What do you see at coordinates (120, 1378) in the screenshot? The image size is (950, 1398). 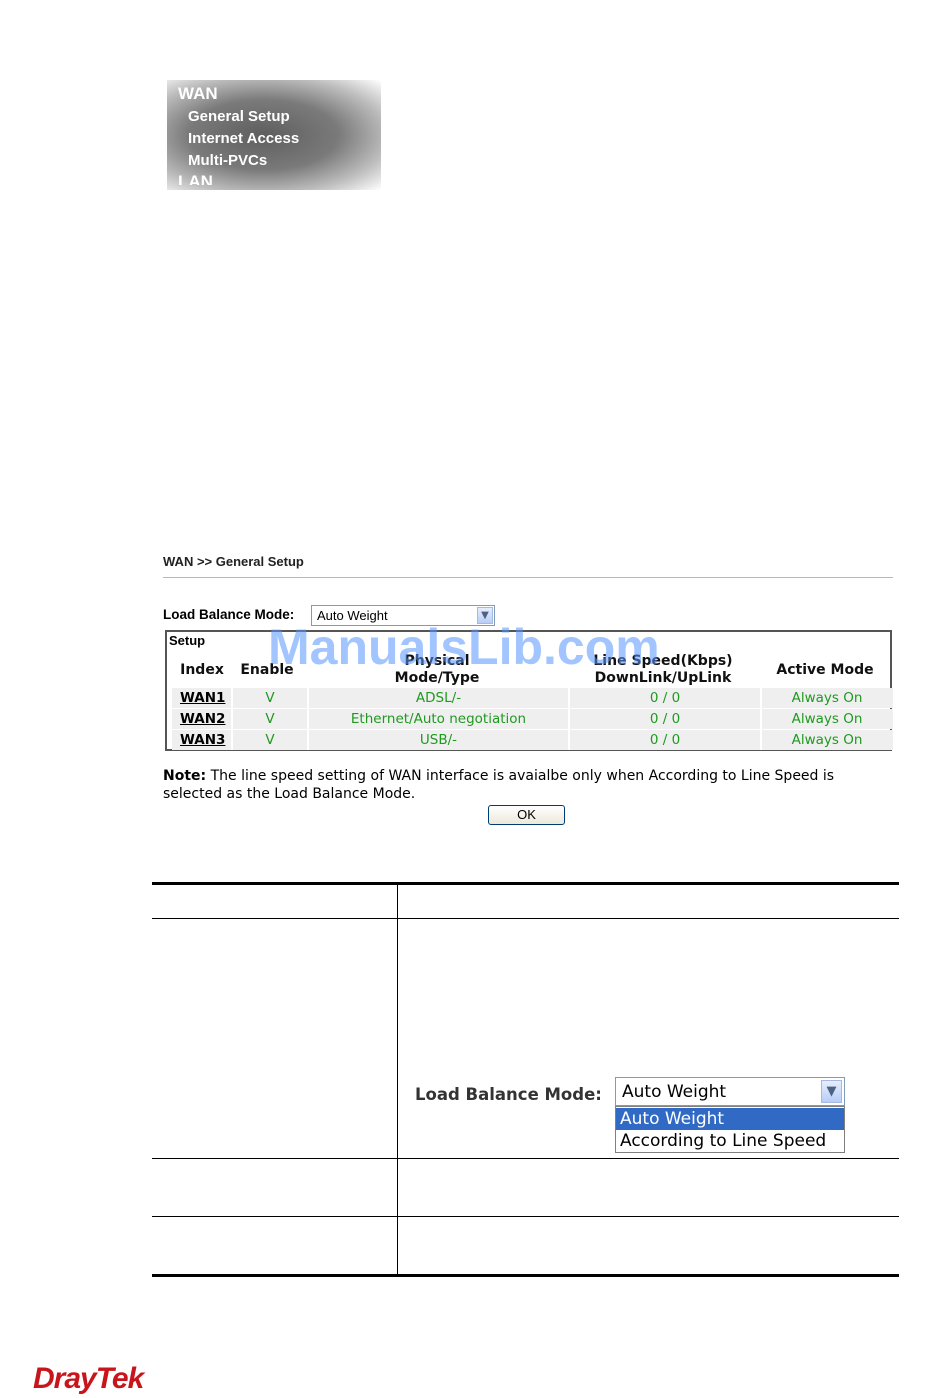 I see `logo-part-tek: Tek` at bounding box center [120, 1378].